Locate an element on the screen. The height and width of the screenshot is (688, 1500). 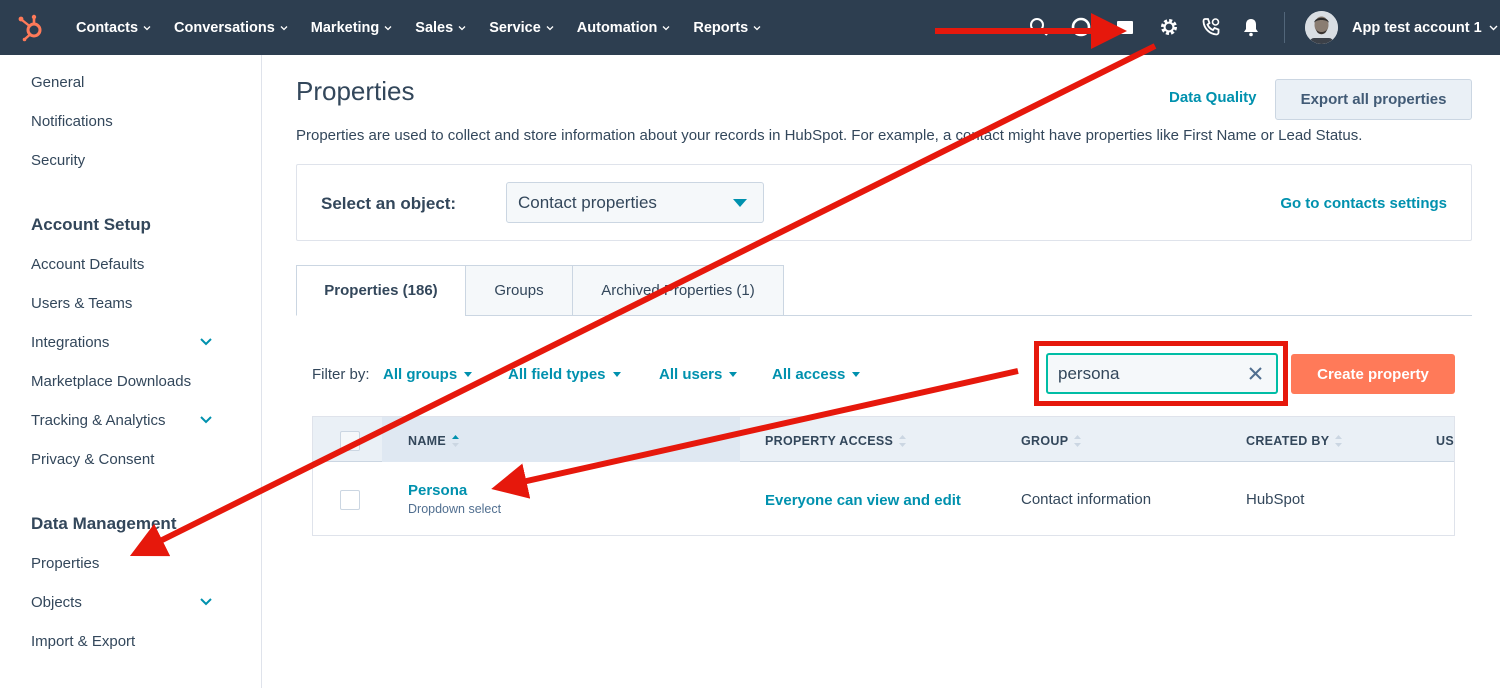
object-select-value: Contact properties is located at coordinates (587, 202).